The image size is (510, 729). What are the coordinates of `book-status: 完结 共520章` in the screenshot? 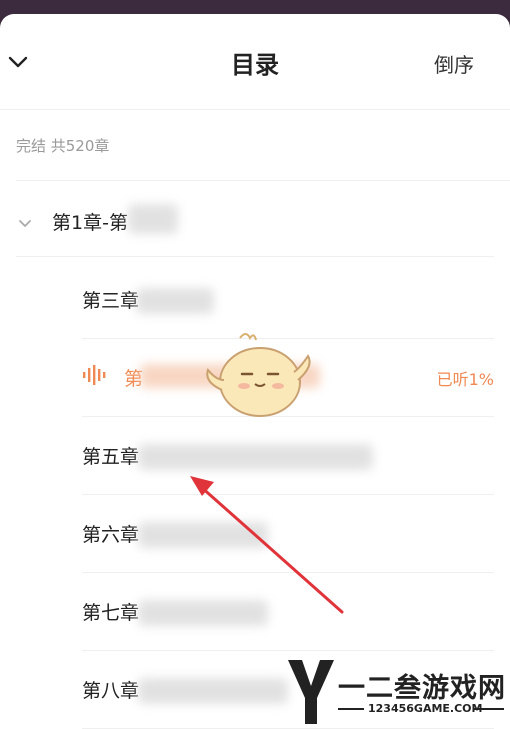 It's located at (63, 146).